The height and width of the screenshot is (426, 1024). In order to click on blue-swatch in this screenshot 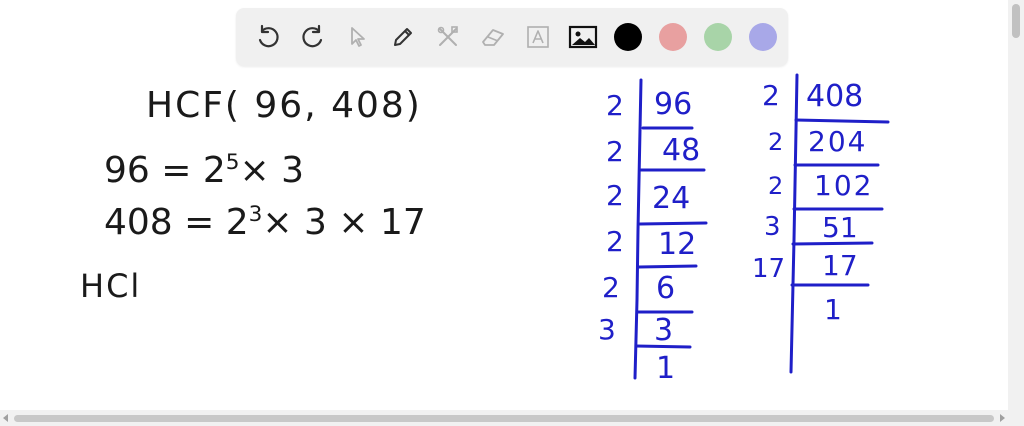, I will do `click(763, 37)`.